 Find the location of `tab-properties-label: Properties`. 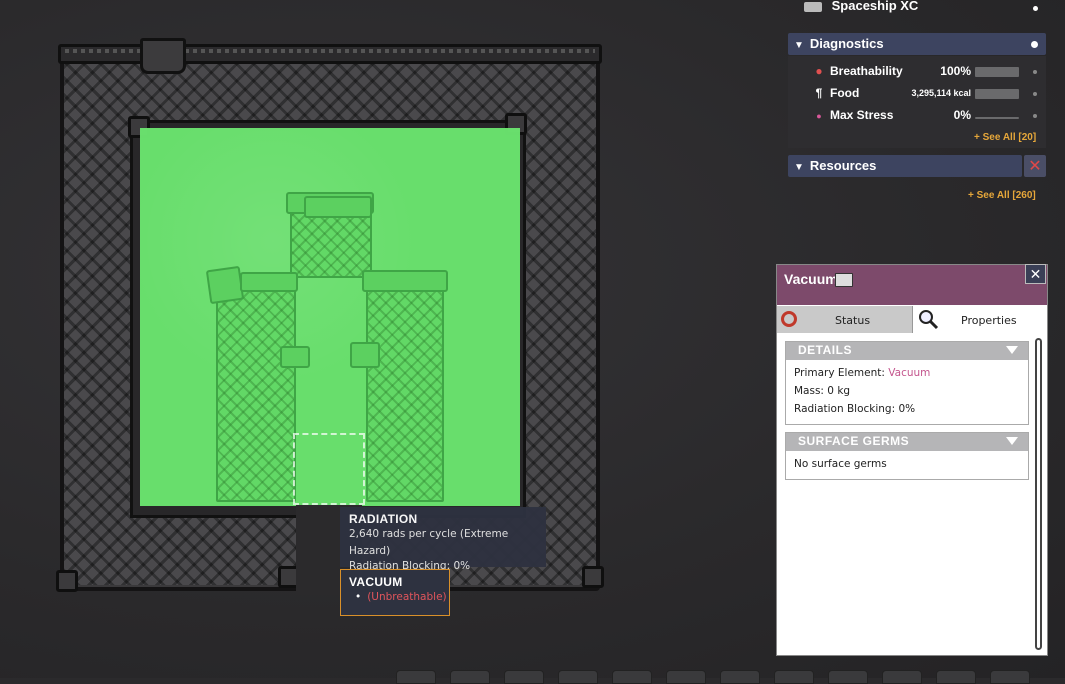

tab-properties-label: Properties is located at coordinates (989, 320).